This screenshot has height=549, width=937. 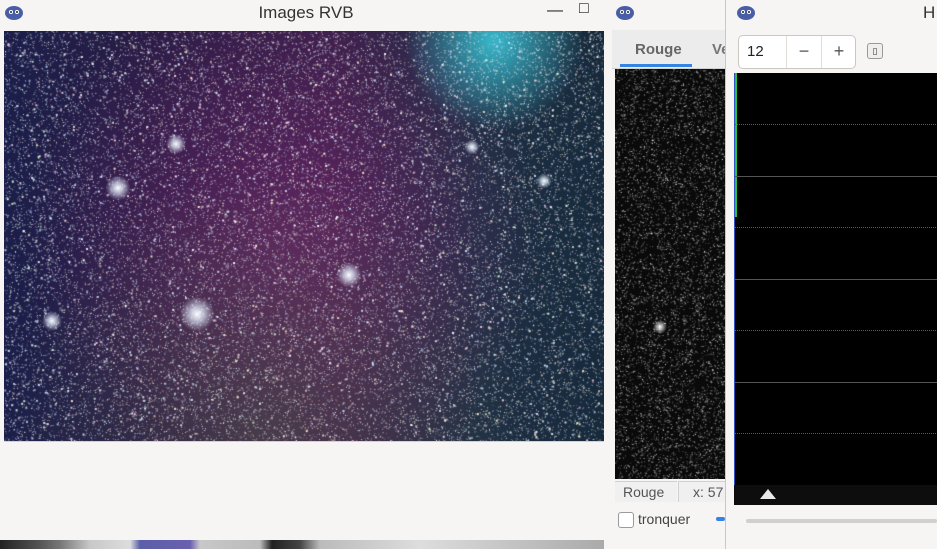 What do you see at coordinates (755, 51) in the screenshot?
I see `spinner-value: 12` at bounding box center [755, 51].